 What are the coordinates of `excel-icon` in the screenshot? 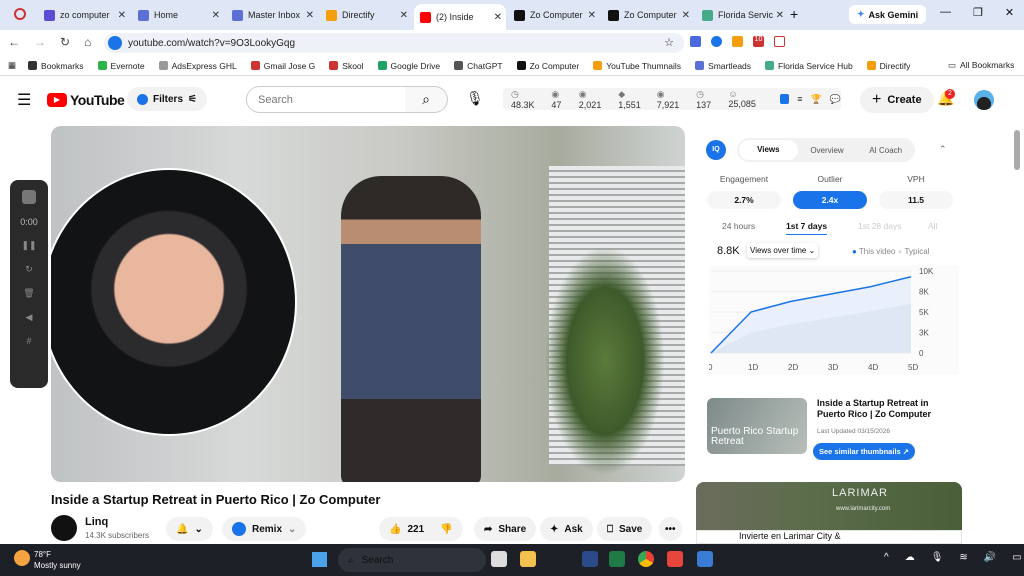 It's located at (617, 559).